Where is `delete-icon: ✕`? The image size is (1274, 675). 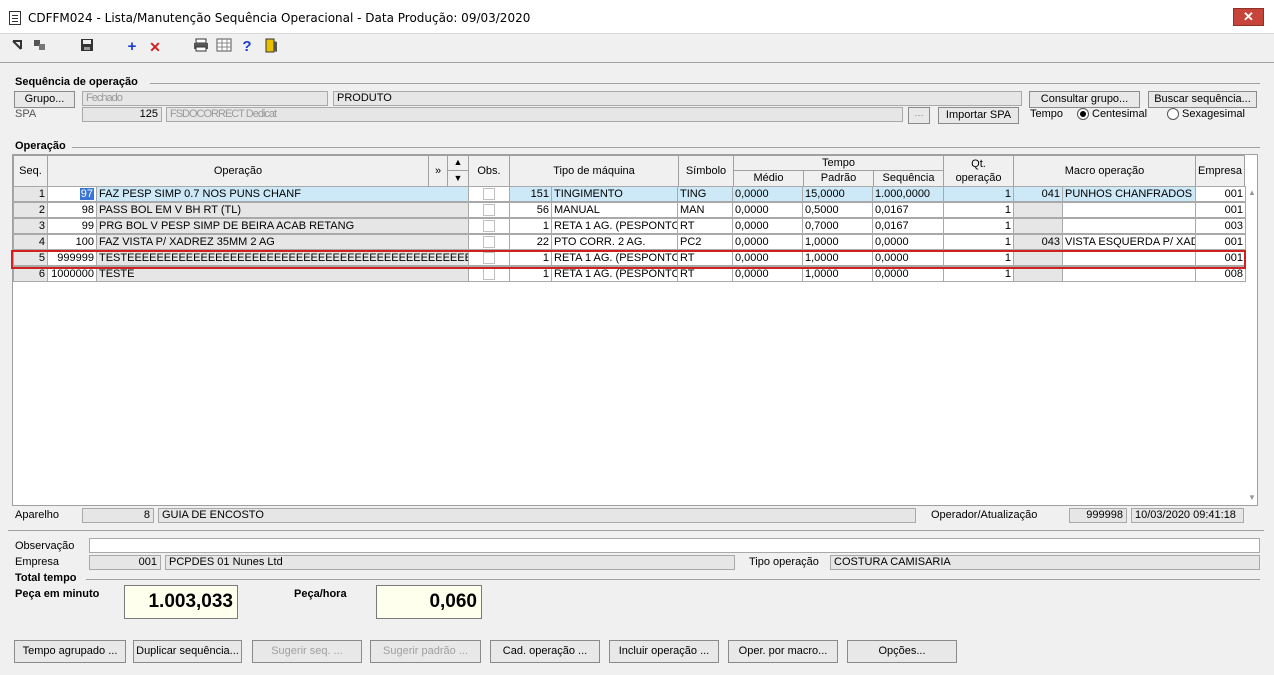 delete-icon: ✕ is located at coordinates (155, 47).